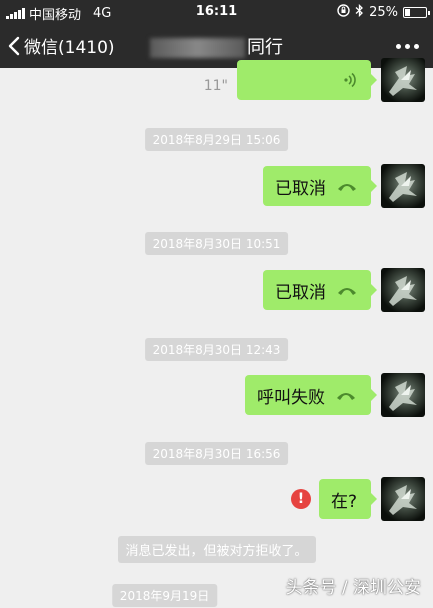 This screenshot has height=608, width=433. I want to click on voice-message-bubble, so click(307, 80).